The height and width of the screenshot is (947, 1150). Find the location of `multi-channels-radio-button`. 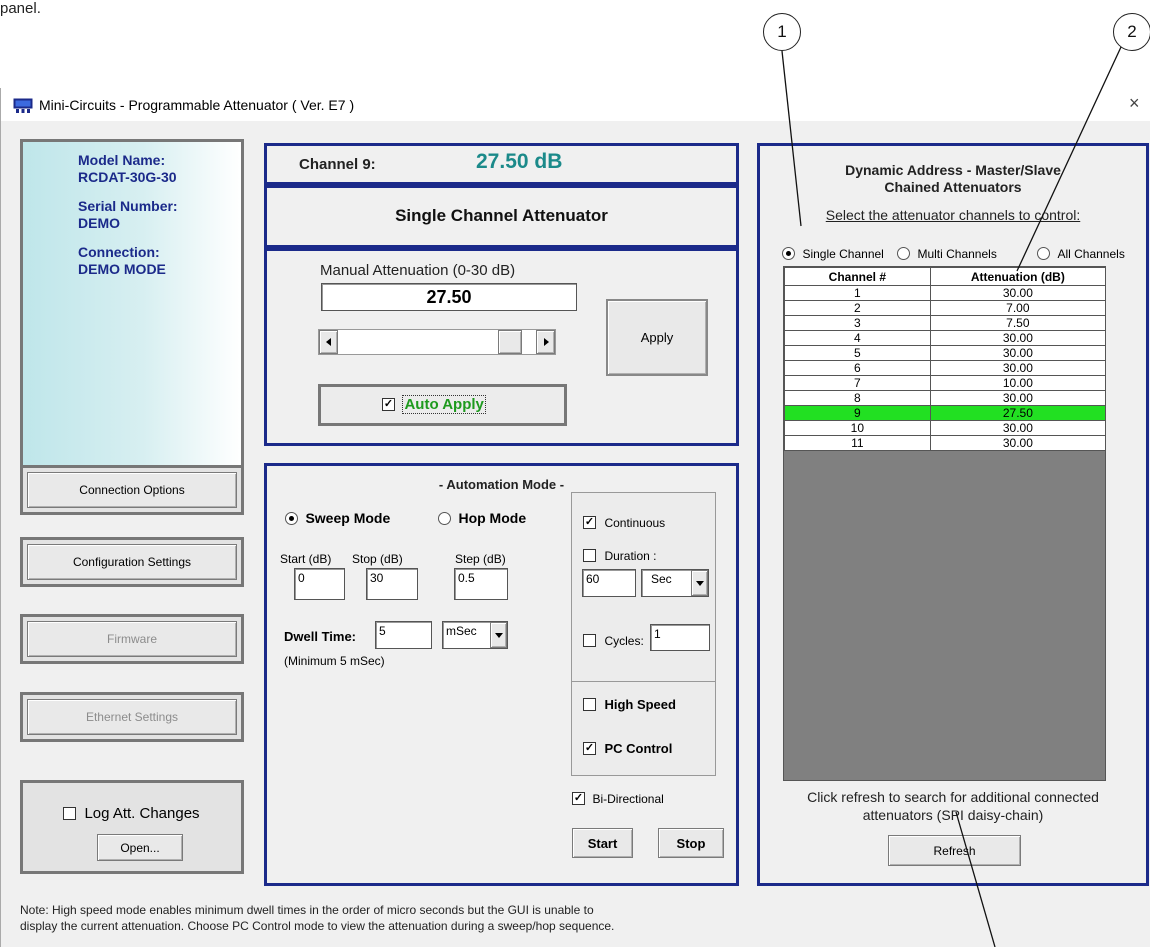

multi-channels-radio-button is located at coordinates (903, 254).